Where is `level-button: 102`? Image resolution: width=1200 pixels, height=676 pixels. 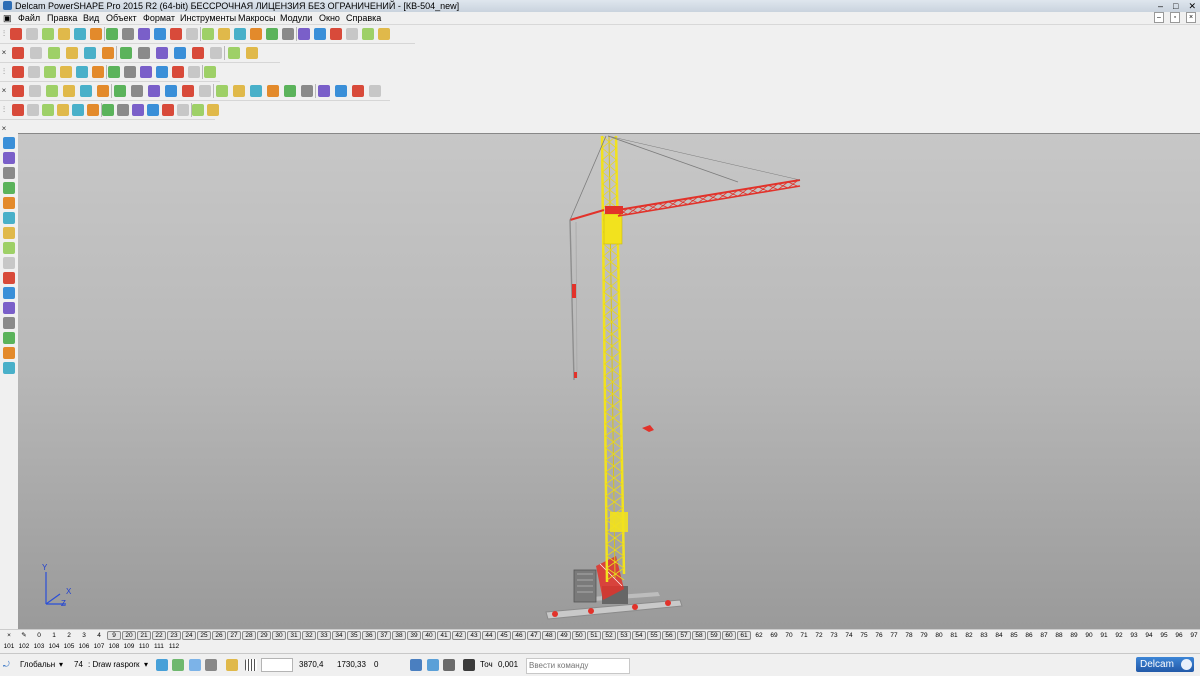 level-button: 102 is located at coordinates (24, 646).